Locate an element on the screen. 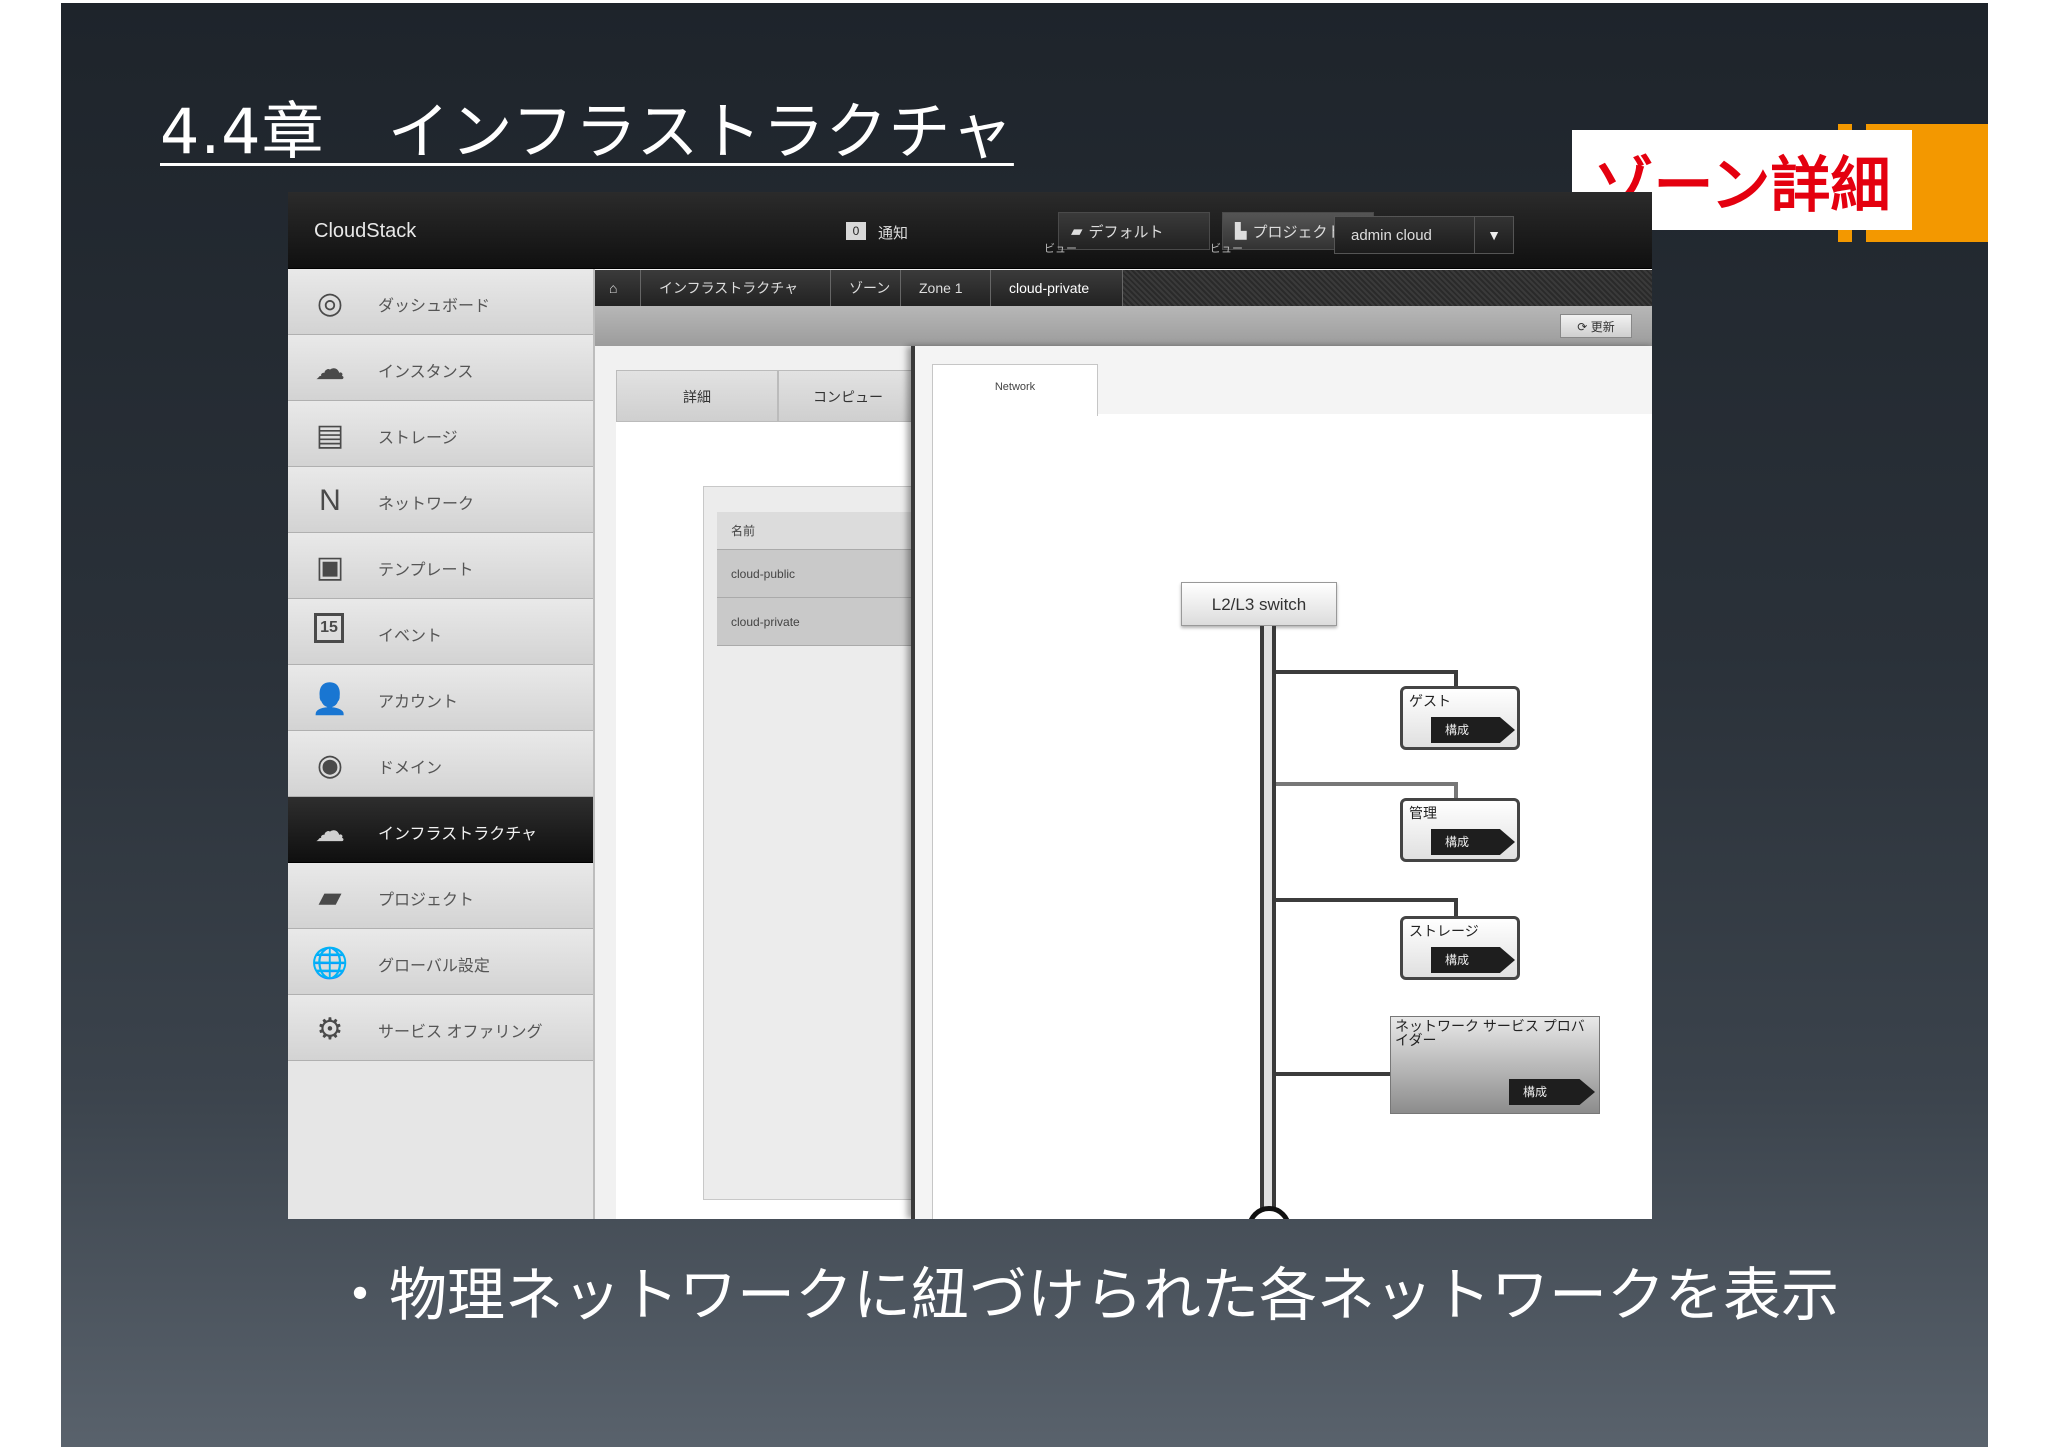 This screenshot has height=1448, width=2048. sidebar-item-network: N ネットワーク is located at coordinates (440, 500).